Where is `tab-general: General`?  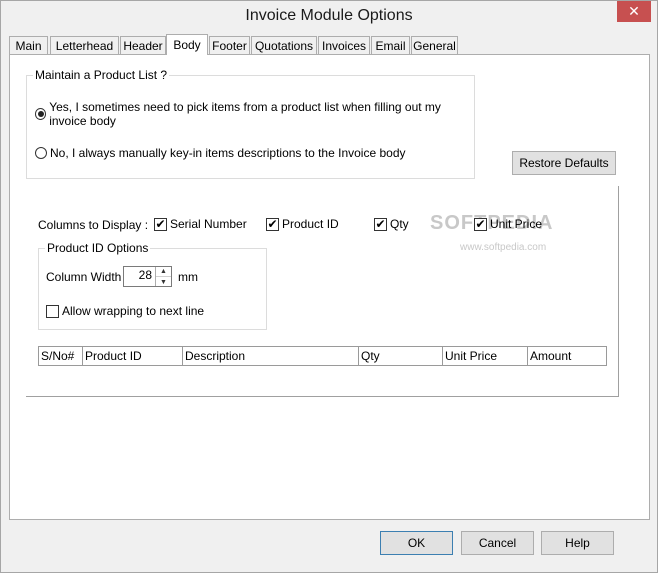 tab-general: General is located at coordinates (434, 45).